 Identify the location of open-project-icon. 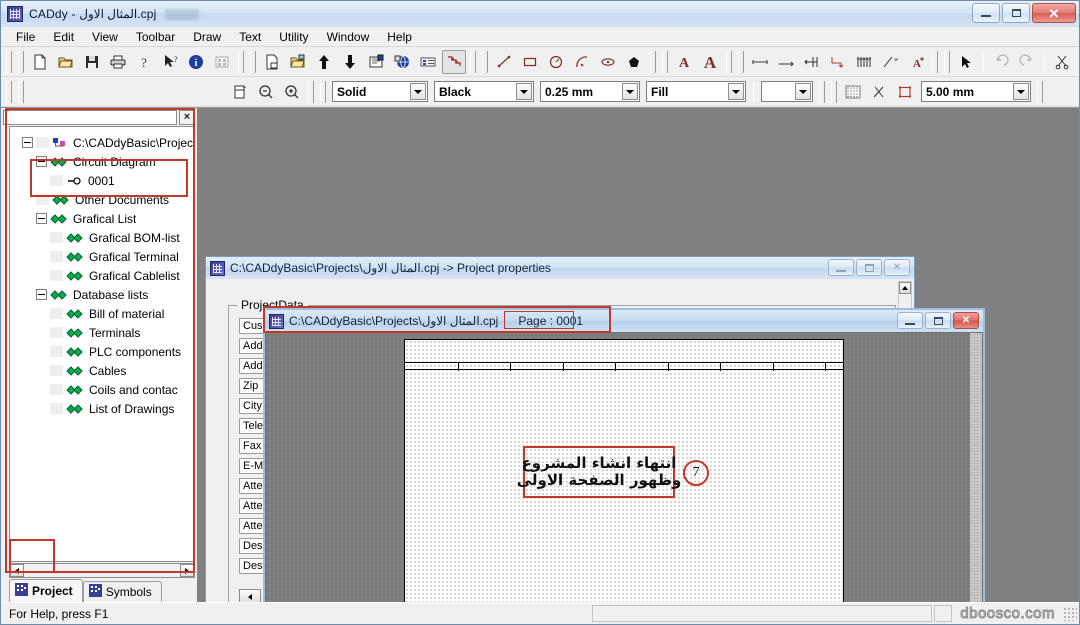
(298, 62).